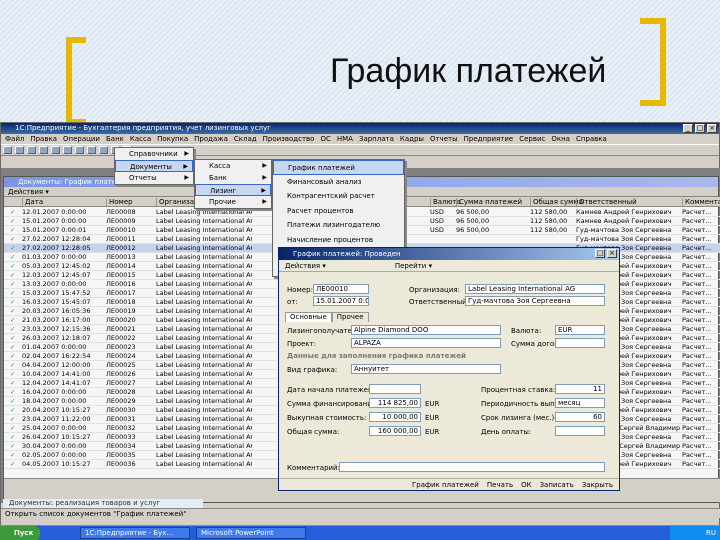 This screenshot has width=720, height=540. I want to click on column-header: Общая сумма, so click(556, 202).